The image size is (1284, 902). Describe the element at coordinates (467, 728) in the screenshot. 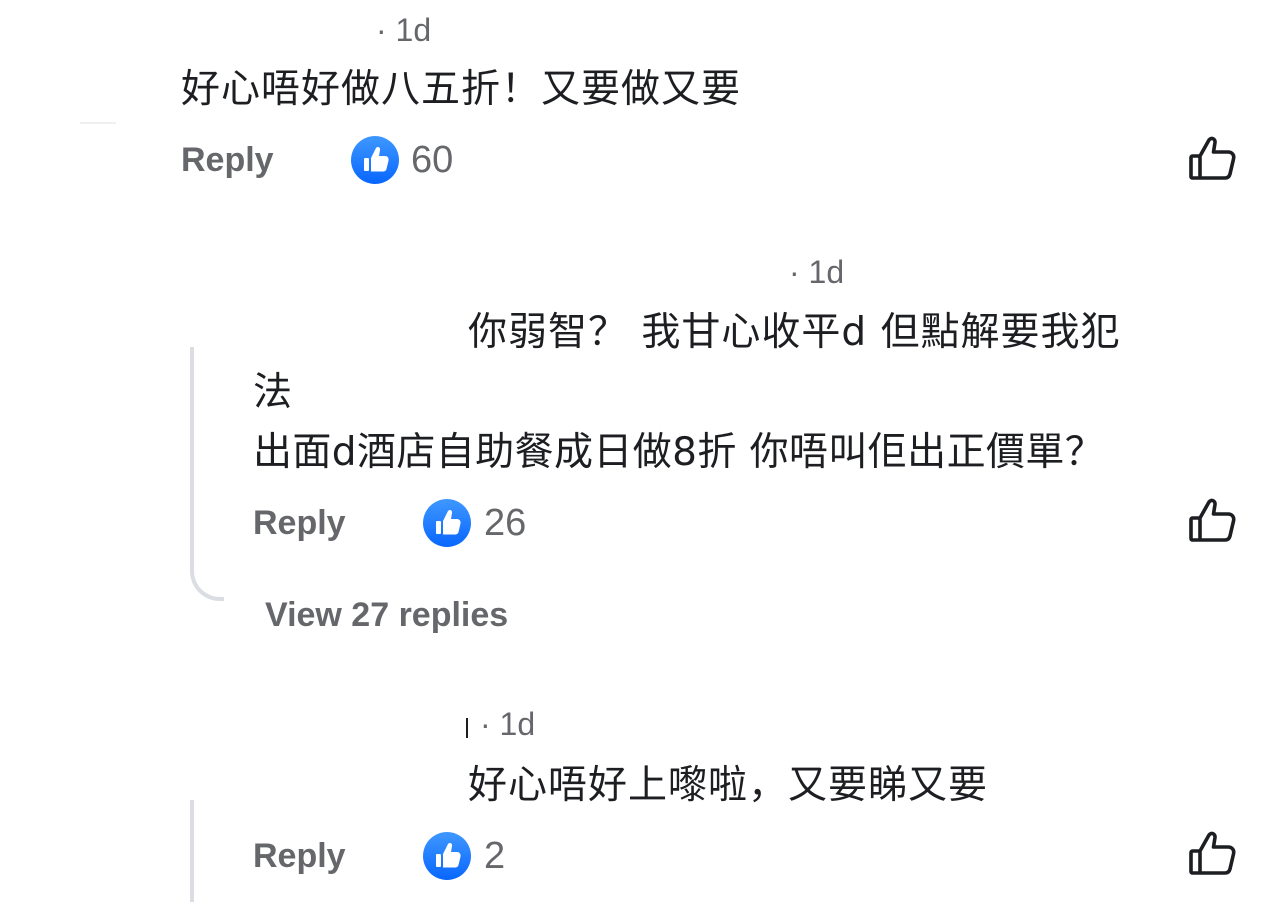

I see `name-placeholder` at that location.